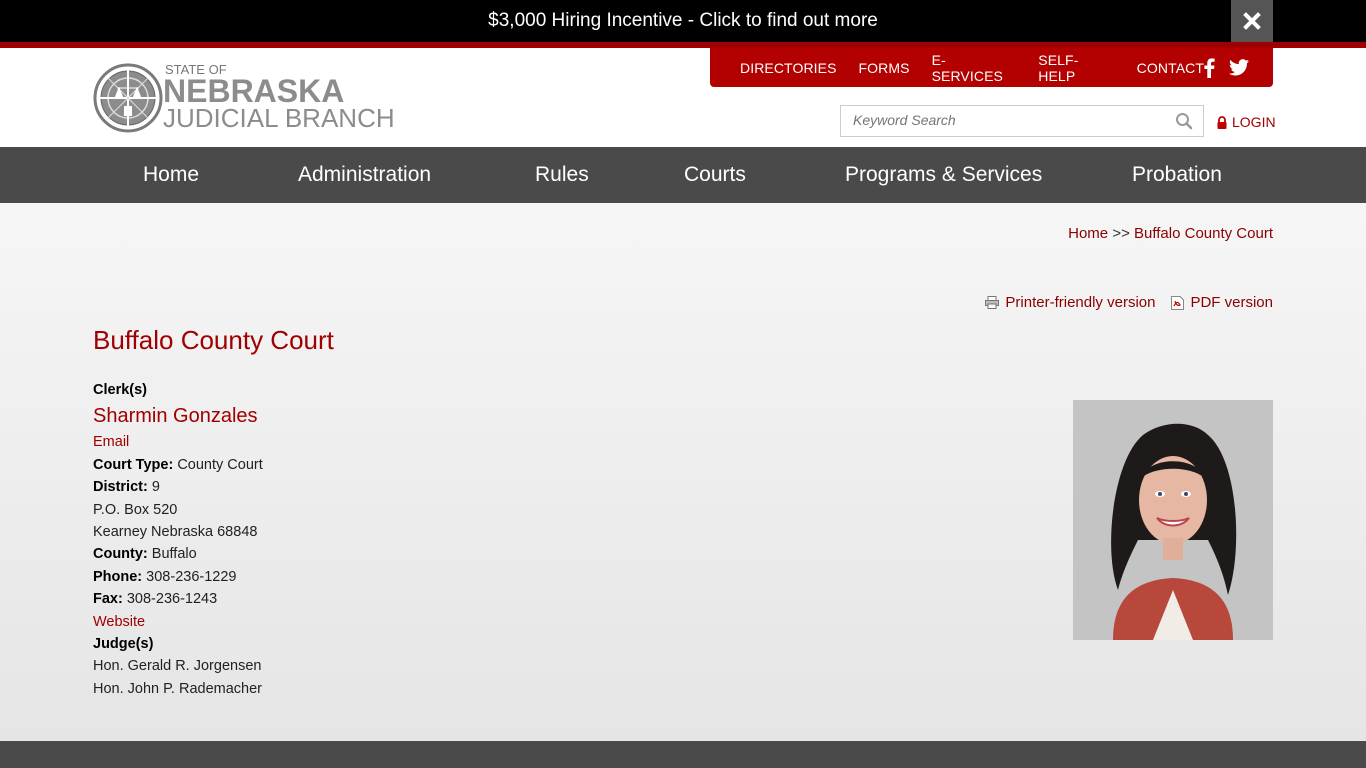 This screenshot has width=1366, height=768. I want to click on lock-icon, so click(1222, 122).